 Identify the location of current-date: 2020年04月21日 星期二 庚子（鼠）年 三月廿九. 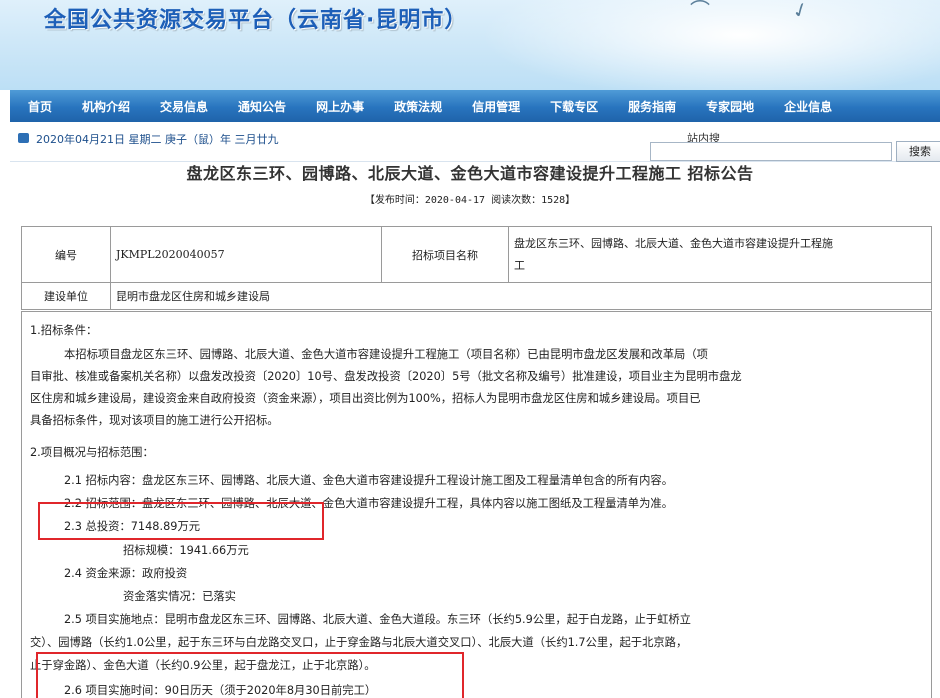
(157, 139).